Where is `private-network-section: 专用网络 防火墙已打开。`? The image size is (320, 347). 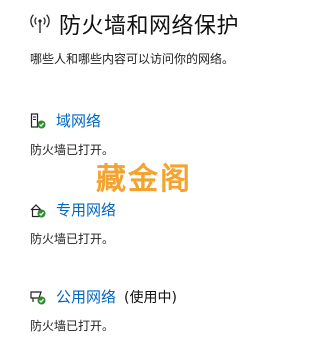 private-network-section: 专用网络 防火墙已打开。 is located at coordinates (73, 223).